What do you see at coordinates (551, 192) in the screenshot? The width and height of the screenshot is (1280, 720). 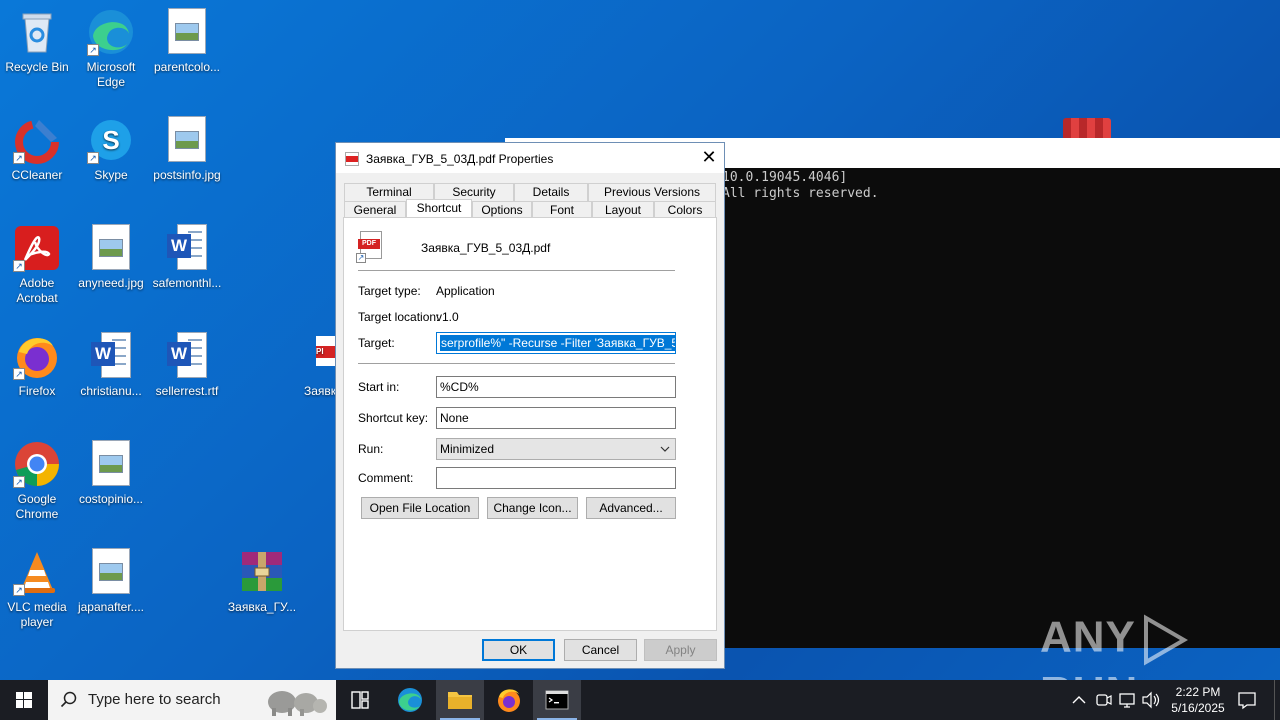 I see `tab-details: Details` at bounding box center [551, 192].